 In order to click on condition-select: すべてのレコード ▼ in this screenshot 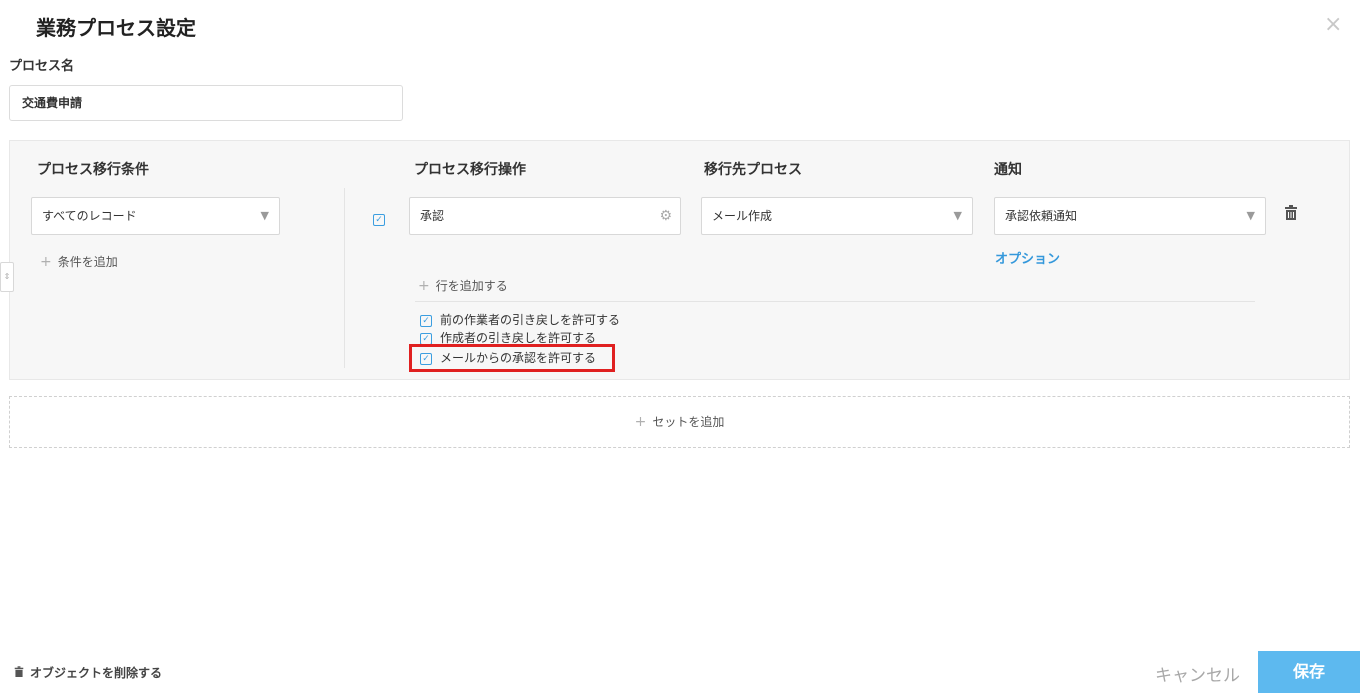, I will do `click(155, 216)`.